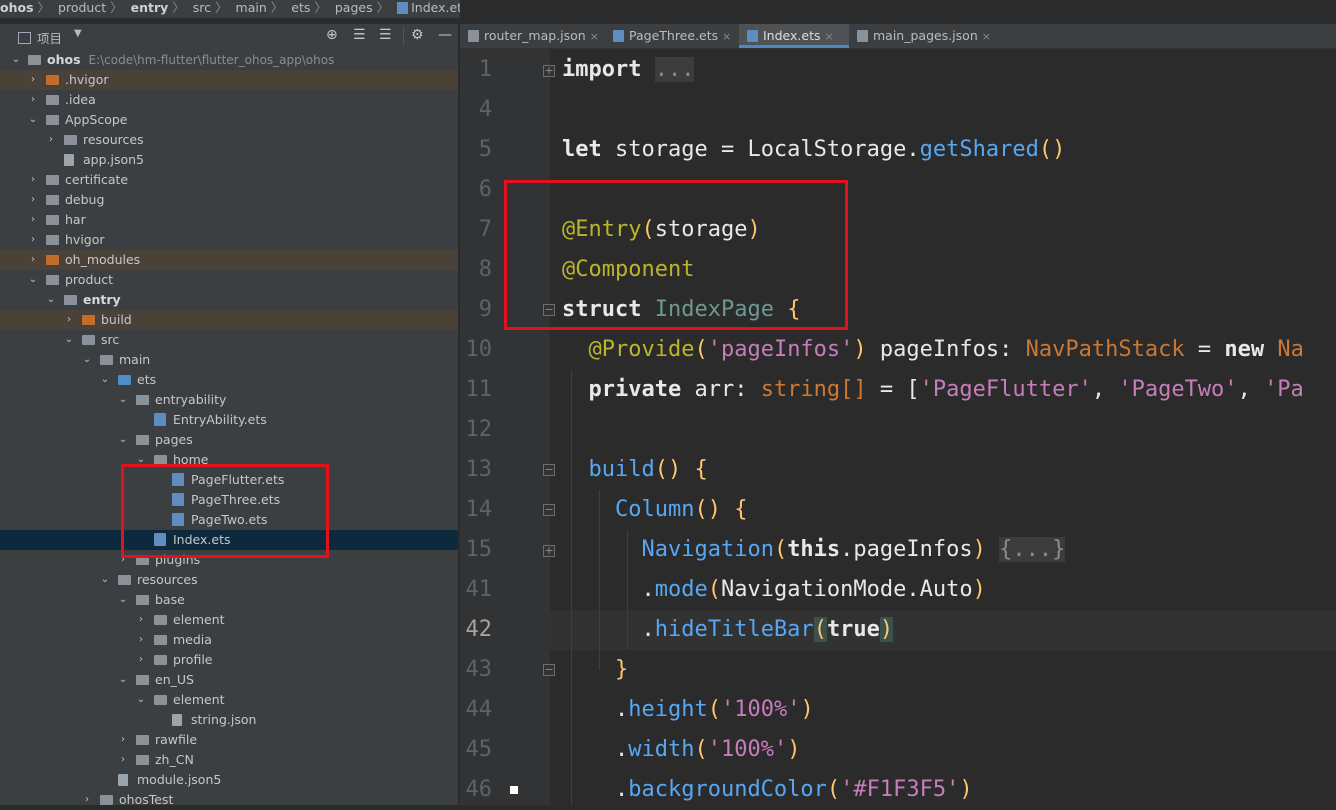 The image size is (1336, 810). What do you see at coordinates (229, 440) in the screenshot?
I see `tree-item: ⌄ pages` at bounding box center [229, 440].